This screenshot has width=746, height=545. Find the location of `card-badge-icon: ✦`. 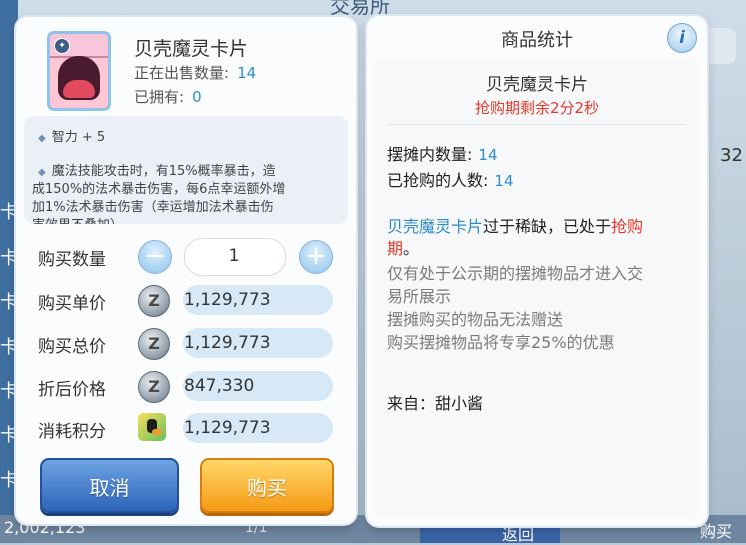

card-badge-icon: ✦ is located at coordinates (62, 46).